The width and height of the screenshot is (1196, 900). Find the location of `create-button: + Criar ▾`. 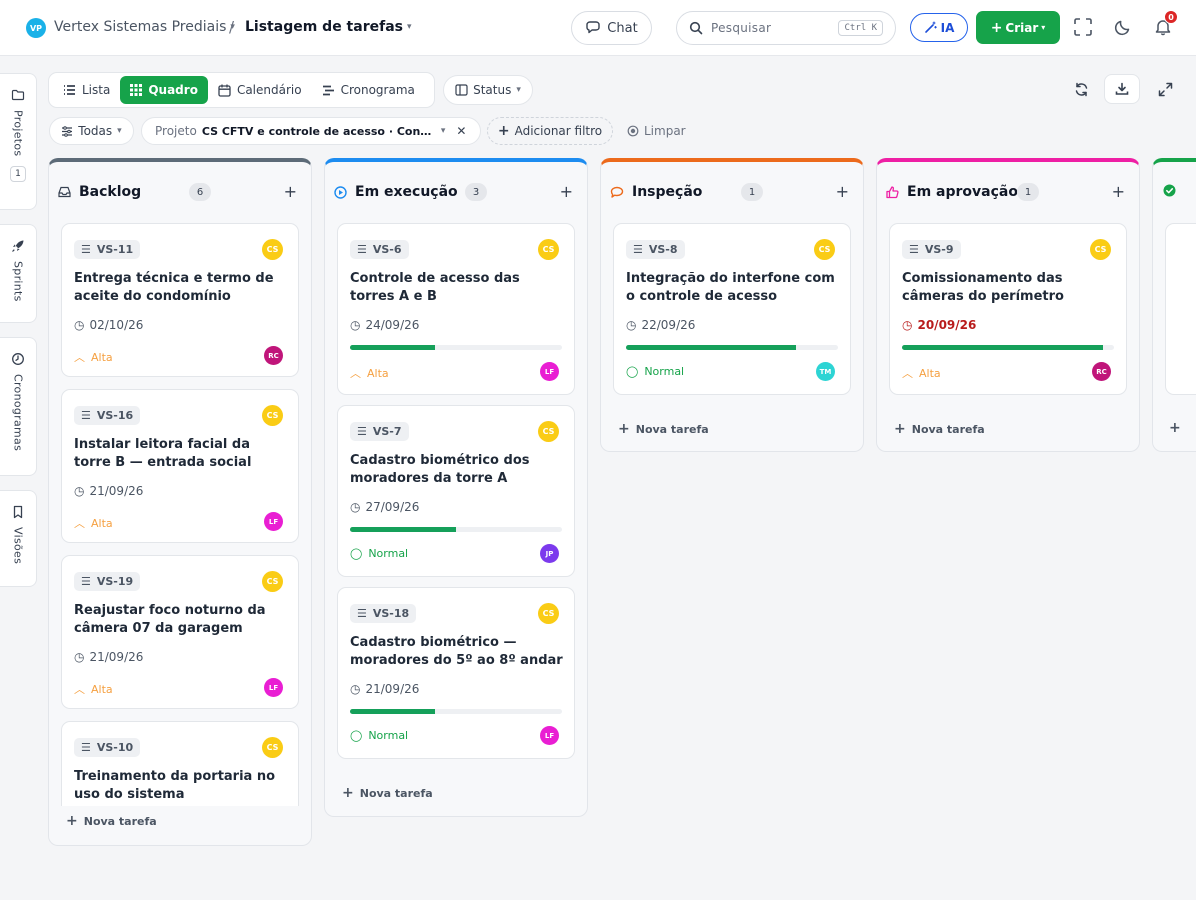

create-button: + Criar ▾ is located at coordinates (1018, 27).